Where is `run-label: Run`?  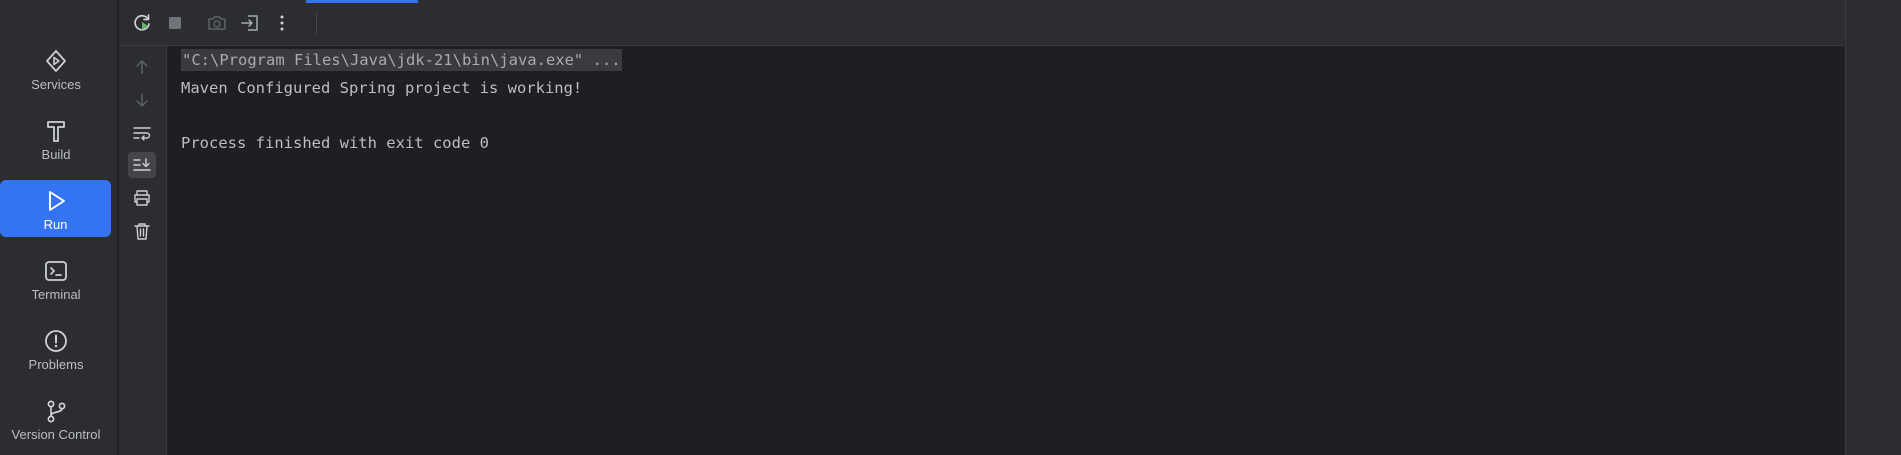
run-label: Run is located at coordinates (55, 224).